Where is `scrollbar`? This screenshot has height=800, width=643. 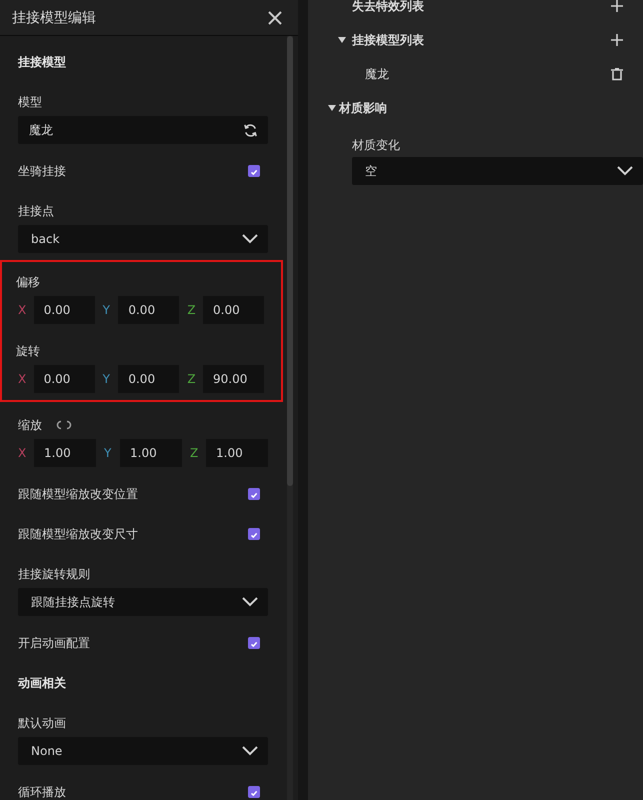 scrollbar is located at coordinates (290, 261).